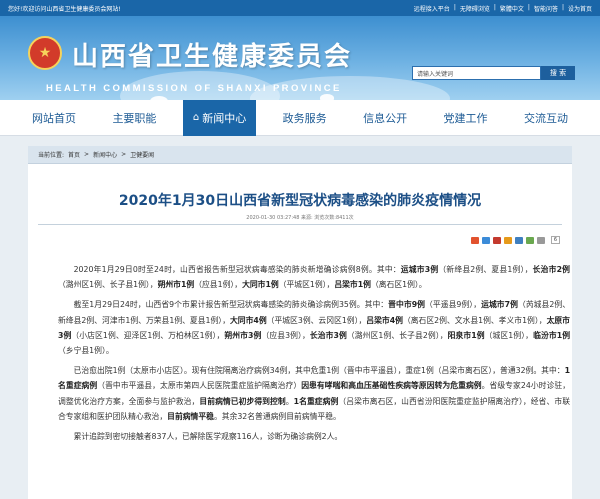 The width and height of the screenshot is (600, 499). Describe the element at coordinates (196, 117) in the screenshot. I see `home-icon: ⌂` at that location.